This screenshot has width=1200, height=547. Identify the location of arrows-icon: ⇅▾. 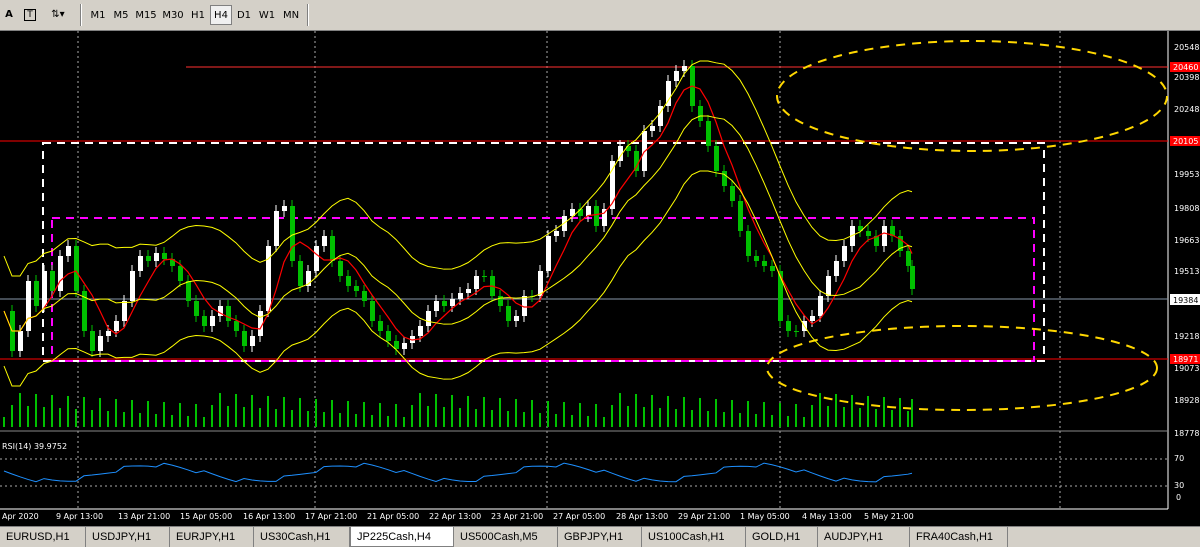
(58, 14).